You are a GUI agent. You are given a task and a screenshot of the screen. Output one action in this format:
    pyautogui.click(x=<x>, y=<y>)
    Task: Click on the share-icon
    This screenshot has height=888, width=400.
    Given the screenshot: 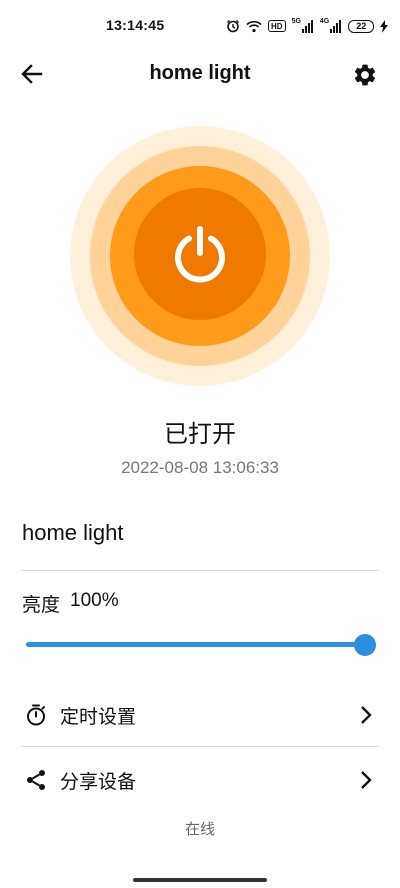 What is the action you would take?
    pyautogui.click(x=36, y=780)
    